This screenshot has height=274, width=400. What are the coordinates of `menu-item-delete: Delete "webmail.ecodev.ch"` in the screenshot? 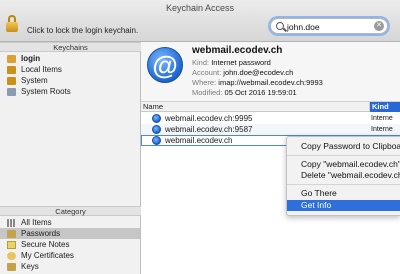 It's located at (343, 175).